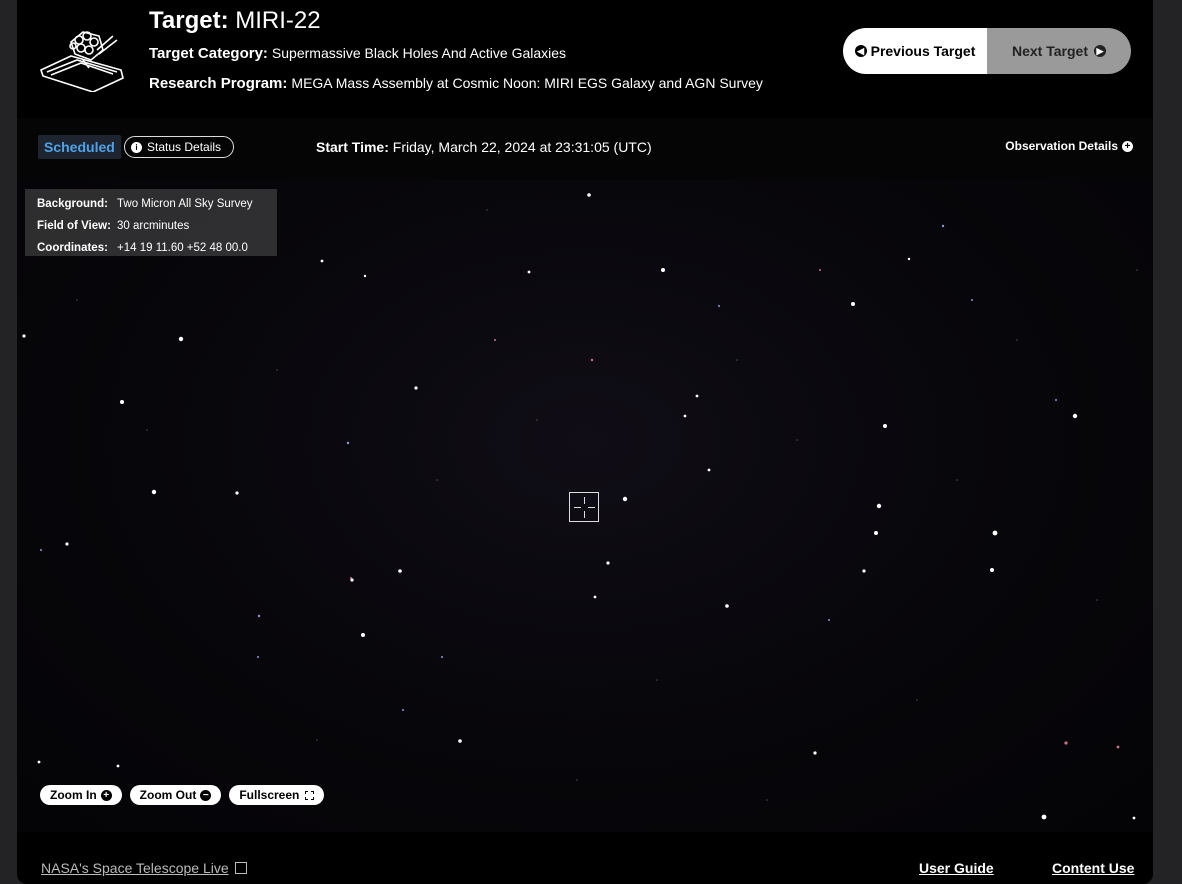  What do you see at coordinates (208, 53) in the screenshot?
I see `category-label: Target Category:` at bounding box center [208, 53].